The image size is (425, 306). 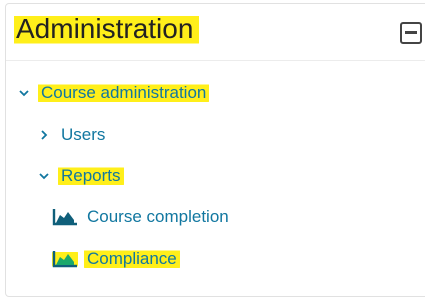 What do you see at coordinates (45, 135) in the screenshot?
I see `chevron-right-icon` at bounding box center [45, 135].